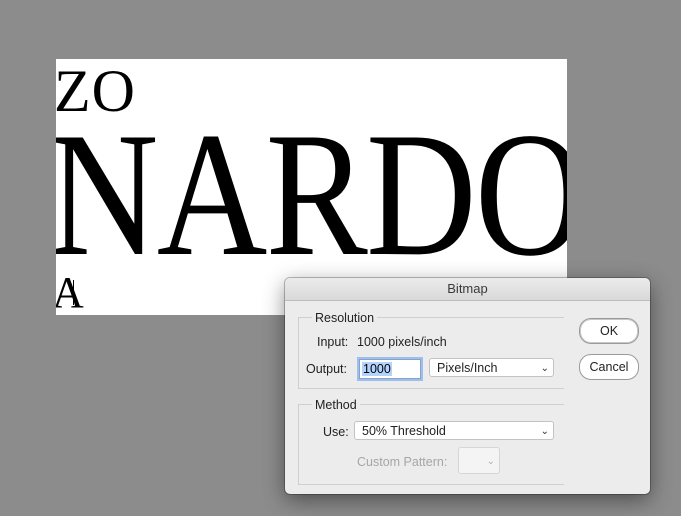 This screenshot has width=681, height=516. Describe the element at coordinates (609, 367) in the screenshot. I see `cancel-button: Cancel` at that location.